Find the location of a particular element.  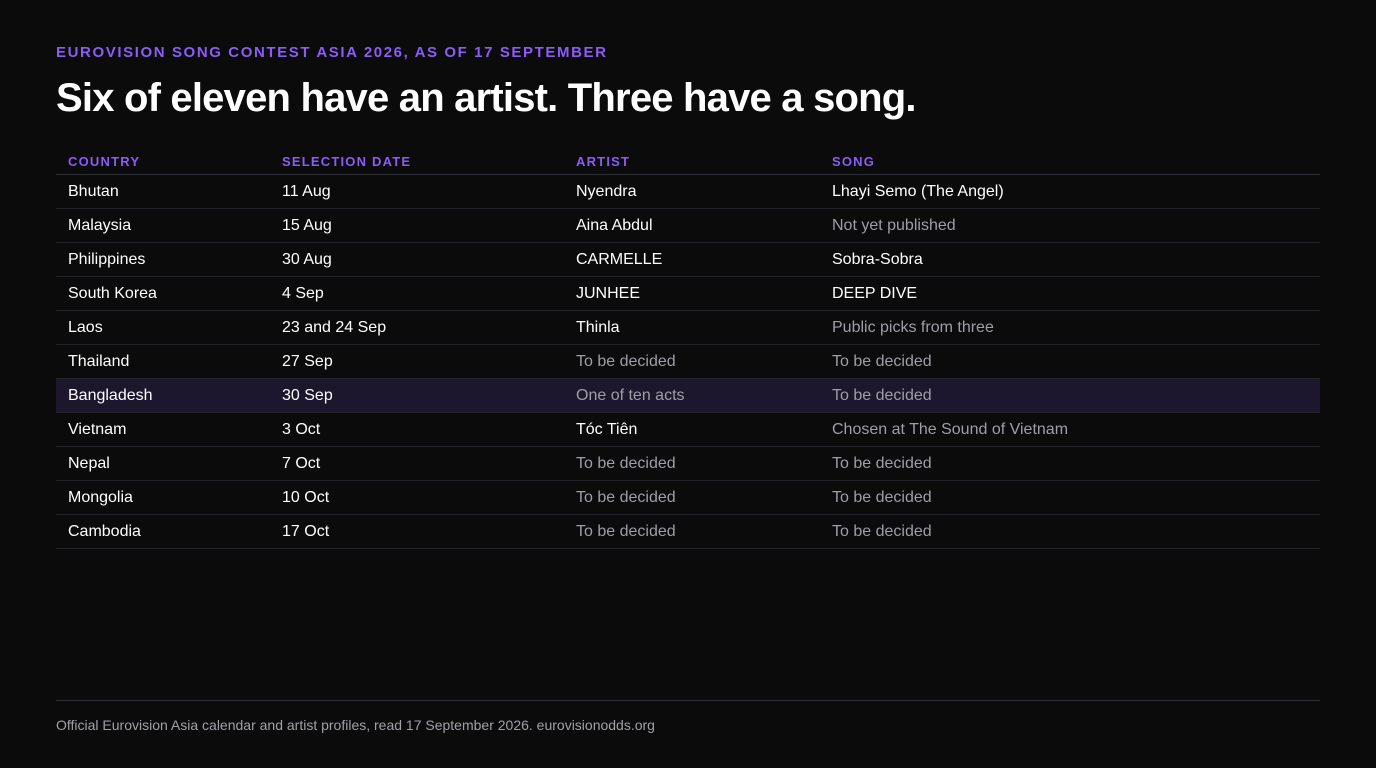

country-cell: Cambodia is located at coordinates (163, 531).